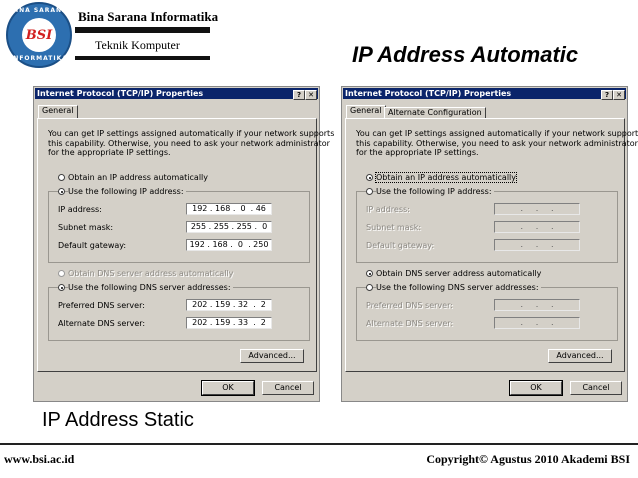 This screenshot has width=638, height=478. Describe the element at coordinates (319, 444) in the screenshot. I see `footer-divider` at that location.